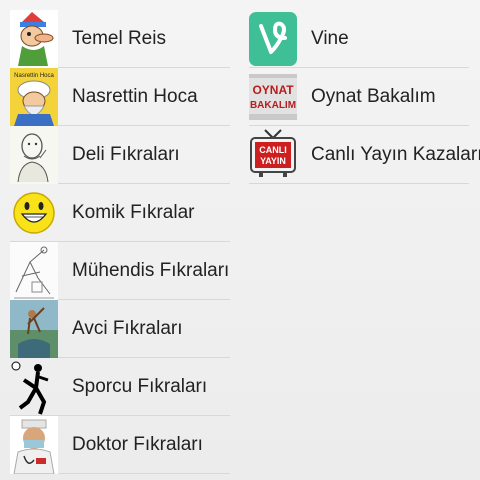 The height and width of the screenshot is (480, 480). I want to click on list-item-label: Vine, so click(330, 38).